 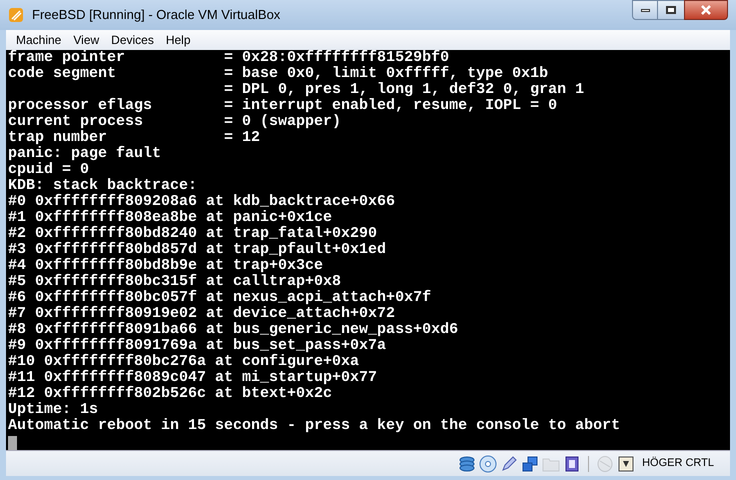 I want to click on console-line: #8 0xffffffff8091ba66 at bus_generic_new_pass+0xd6, so click(x=233, y=330).